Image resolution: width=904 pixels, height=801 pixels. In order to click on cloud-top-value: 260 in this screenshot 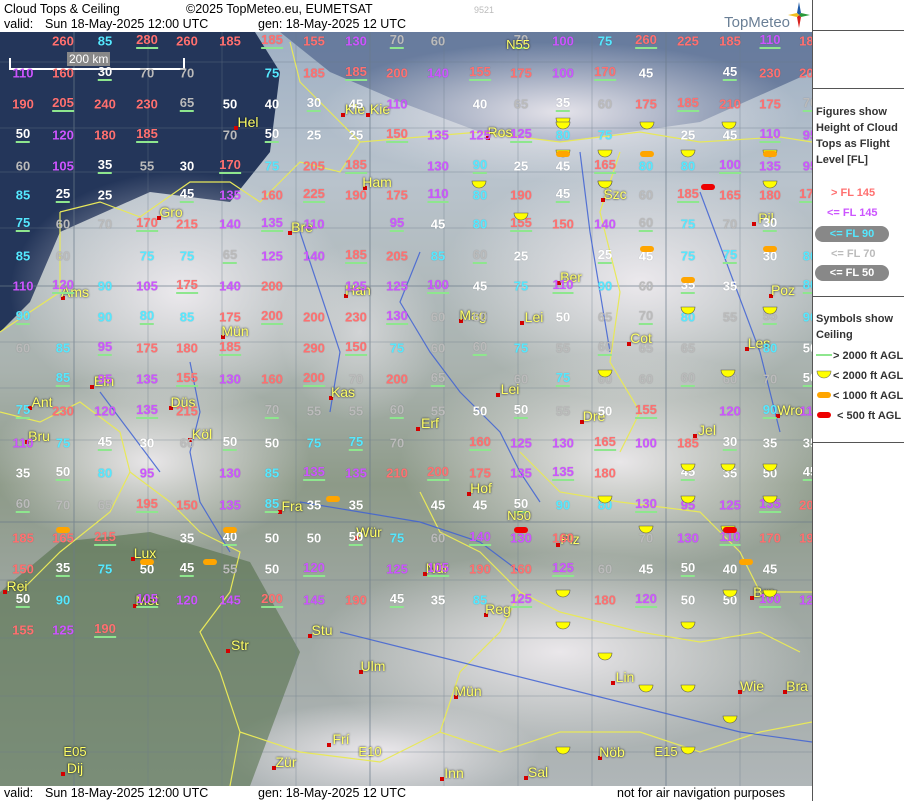, I will do `click(187, 41)`.